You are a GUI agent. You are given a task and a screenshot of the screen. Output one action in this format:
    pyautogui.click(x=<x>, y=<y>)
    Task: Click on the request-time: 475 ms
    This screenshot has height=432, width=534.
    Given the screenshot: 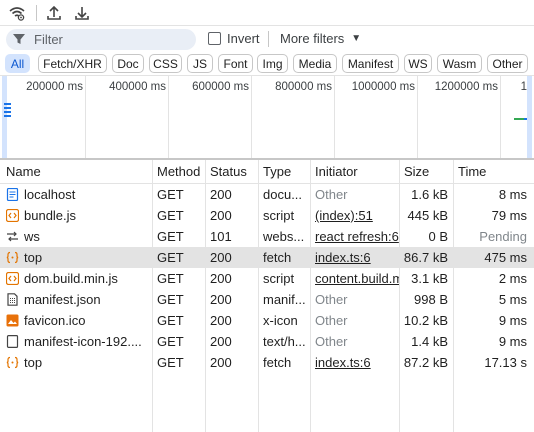 What is the action you would take?
    pyautogui.click(x=505, y=257)
    